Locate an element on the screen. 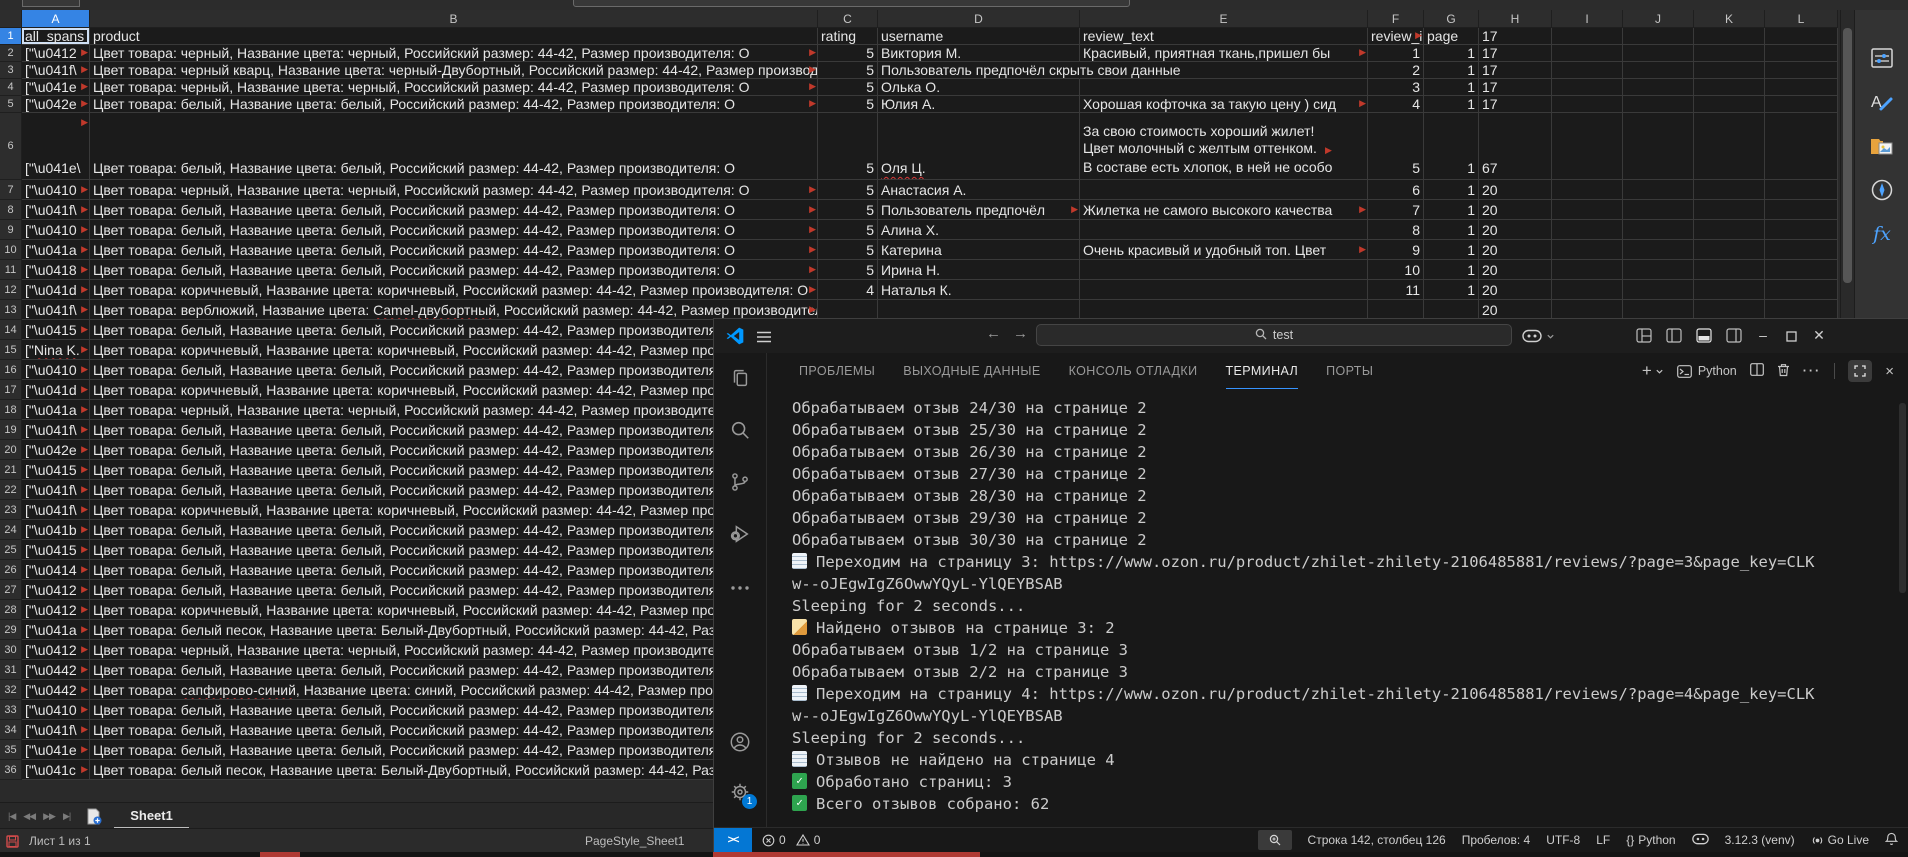 This screenshot has width=1908, height=857. prev-sheet-icon: ◀◀ is located at coordinates (29, 816).